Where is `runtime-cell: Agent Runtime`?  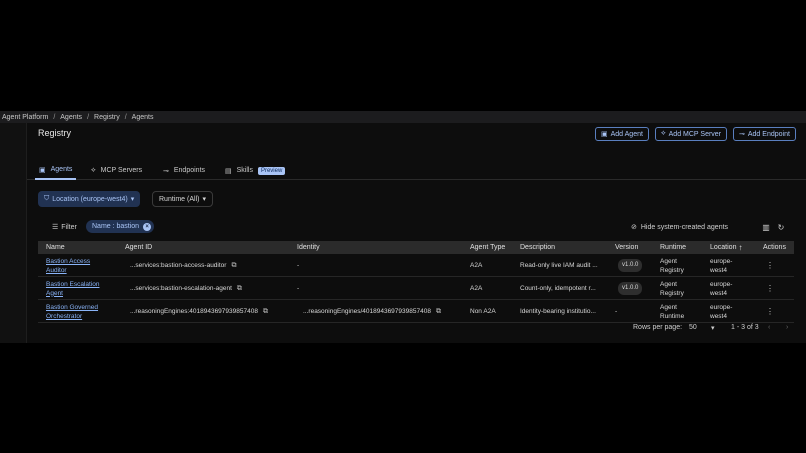 runtime-cell: Agent Runtime is located at coordinates (672, 311).